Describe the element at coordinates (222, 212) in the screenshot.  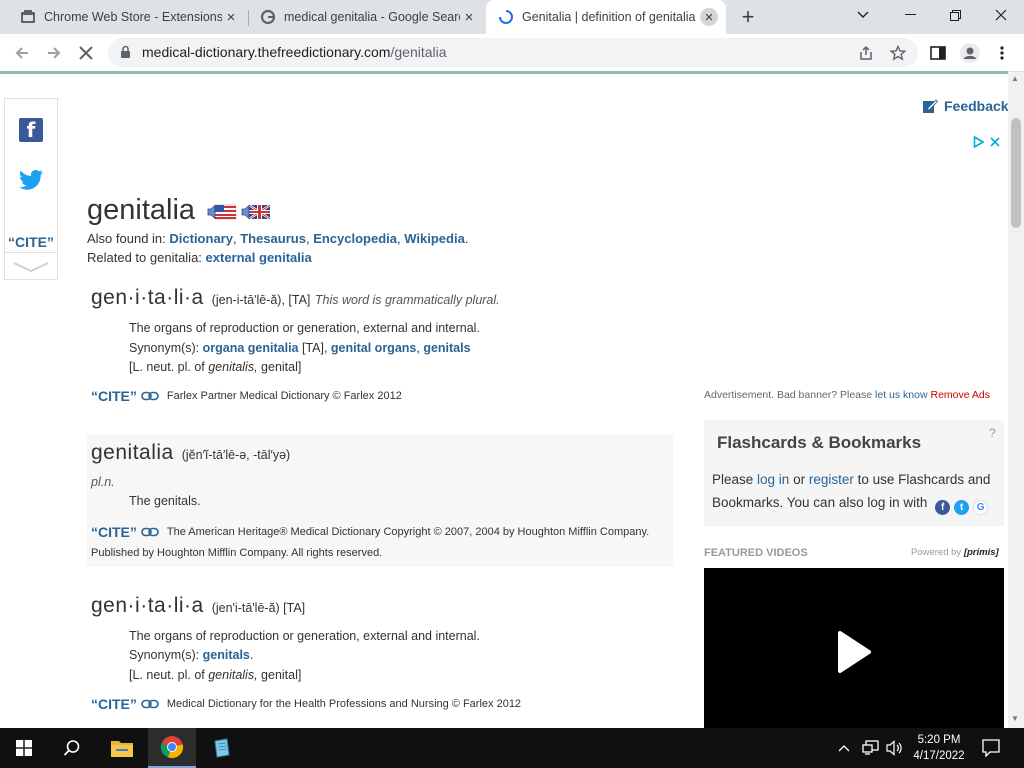
I see `us-pronunciation-icon` at that location.